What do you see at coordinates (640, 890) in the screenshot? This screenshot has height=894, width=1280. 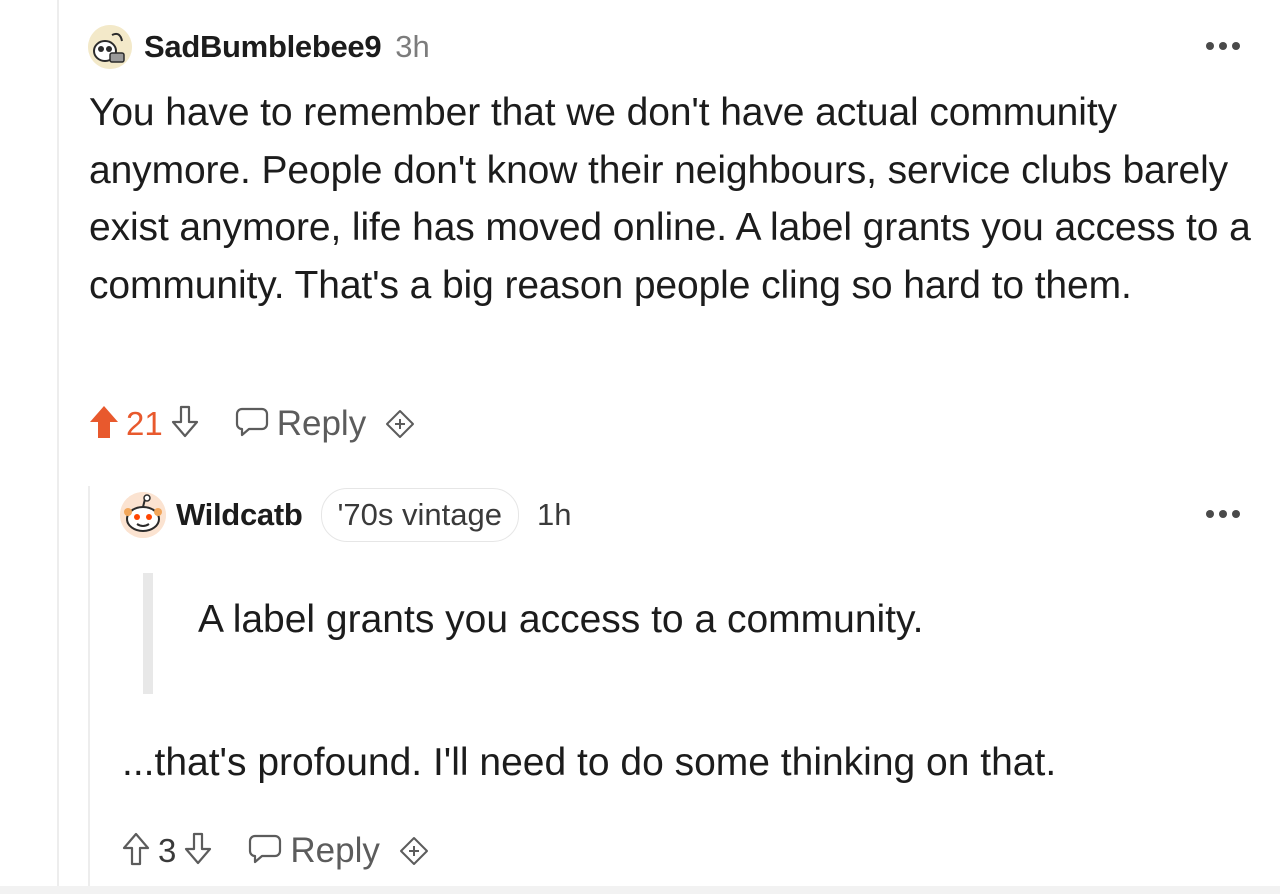 I see `bottom-divider` at bounding box center [640, 890].